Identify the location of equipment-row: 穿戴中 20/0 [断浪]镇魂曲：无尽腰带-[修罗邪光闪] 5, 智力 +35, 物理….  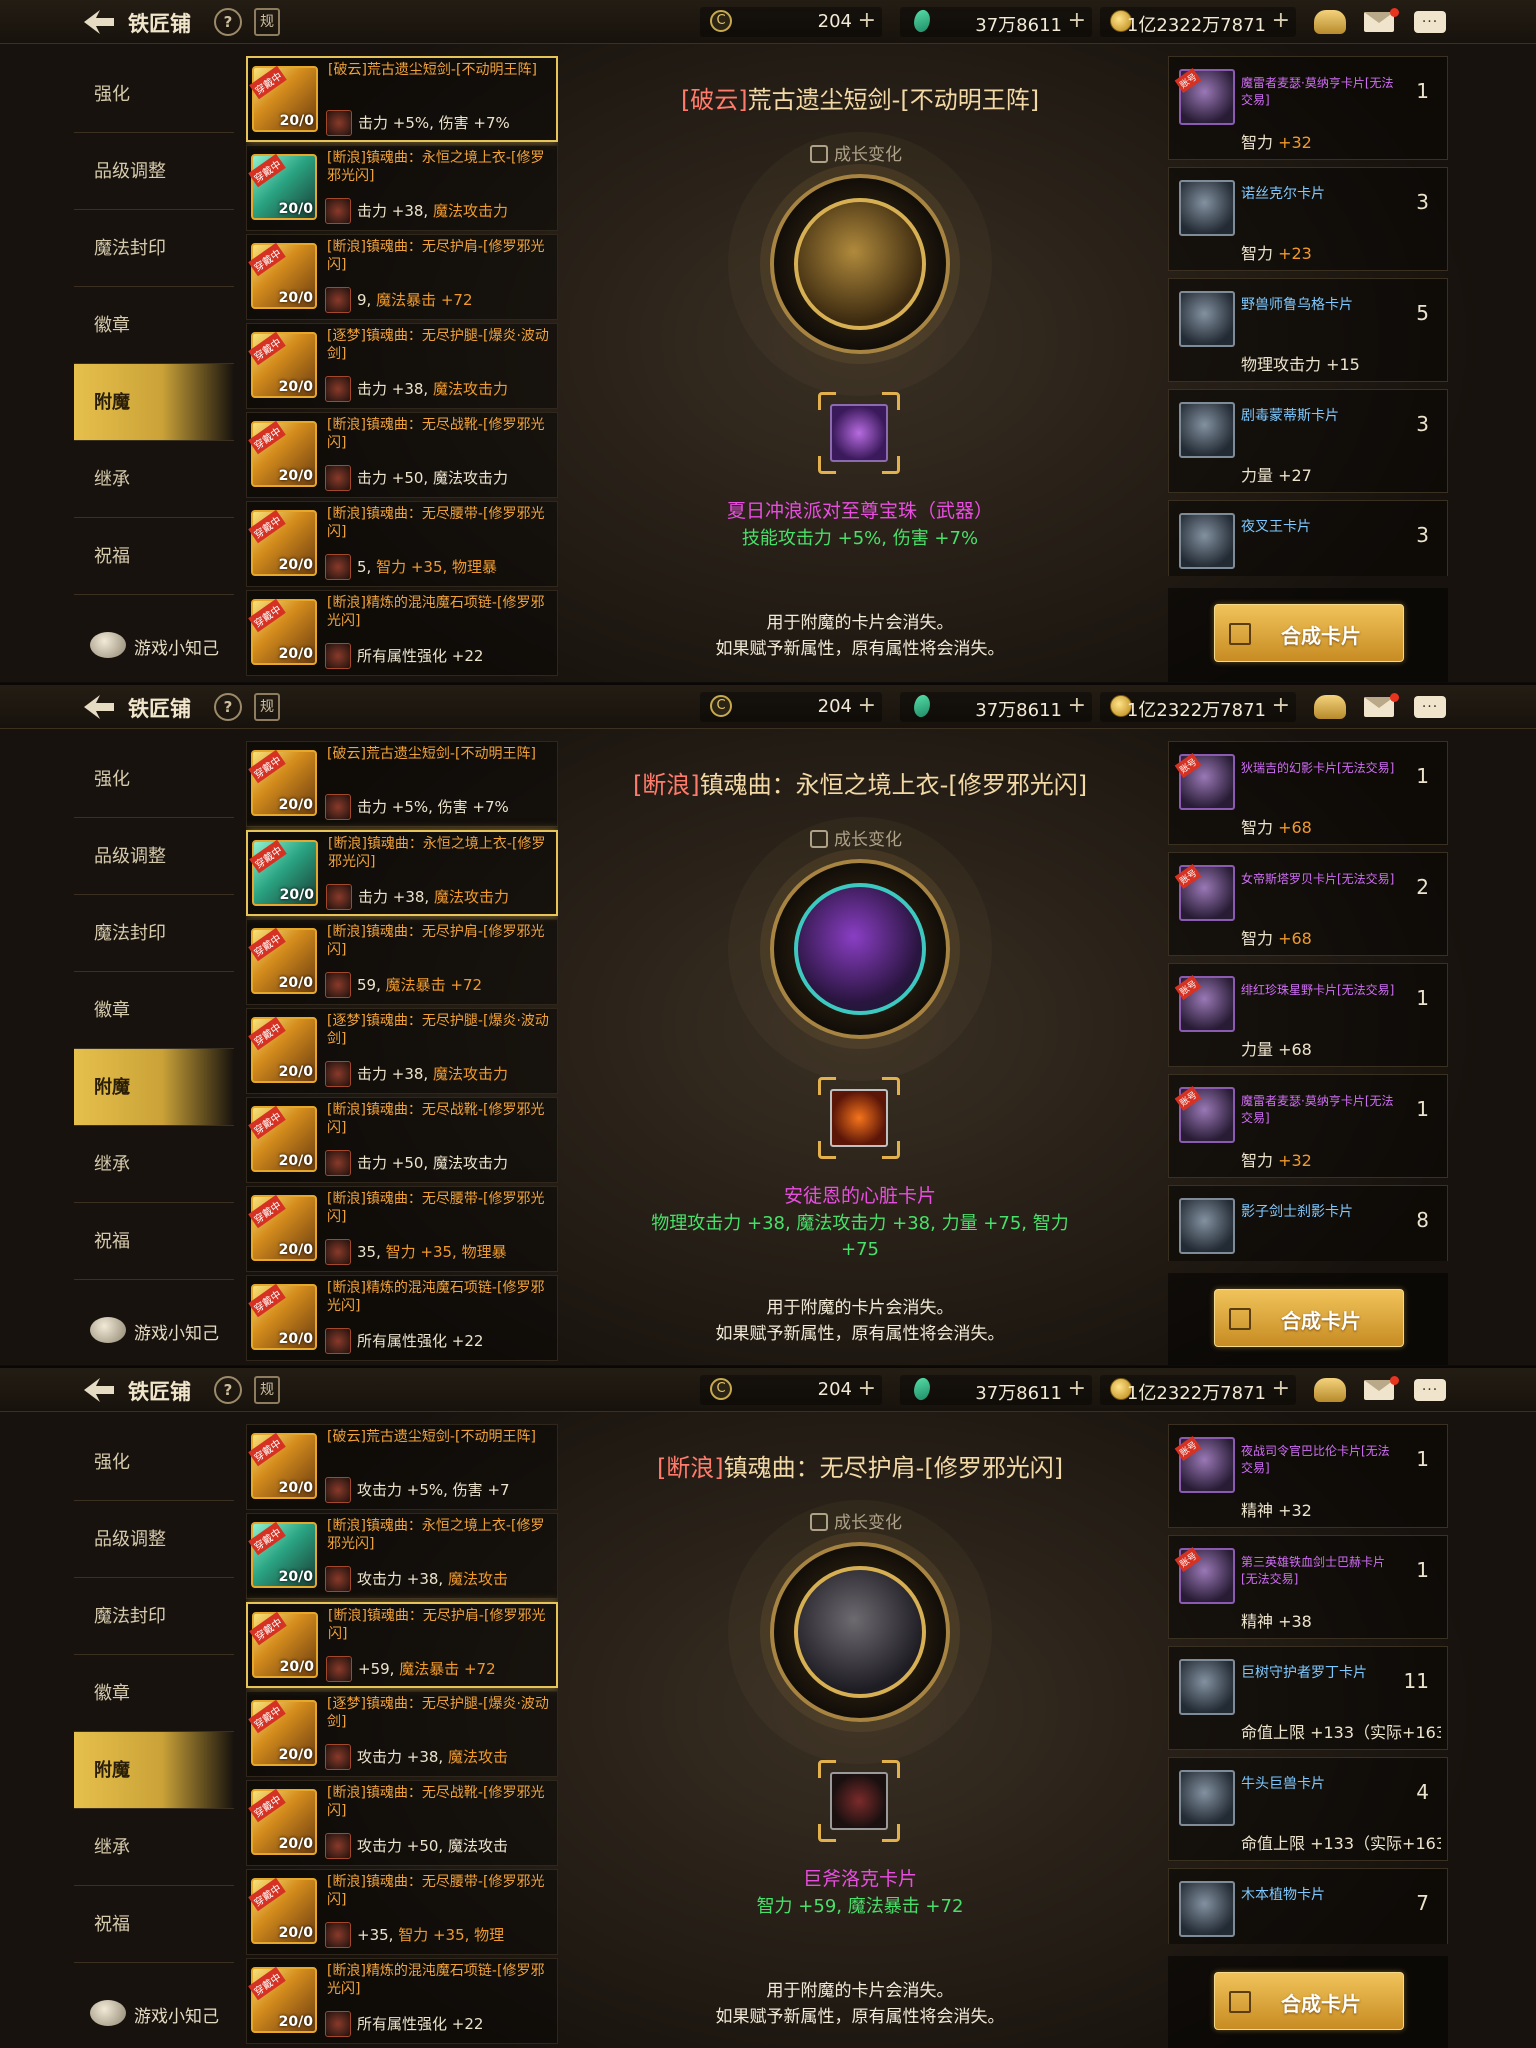
(402, 544).